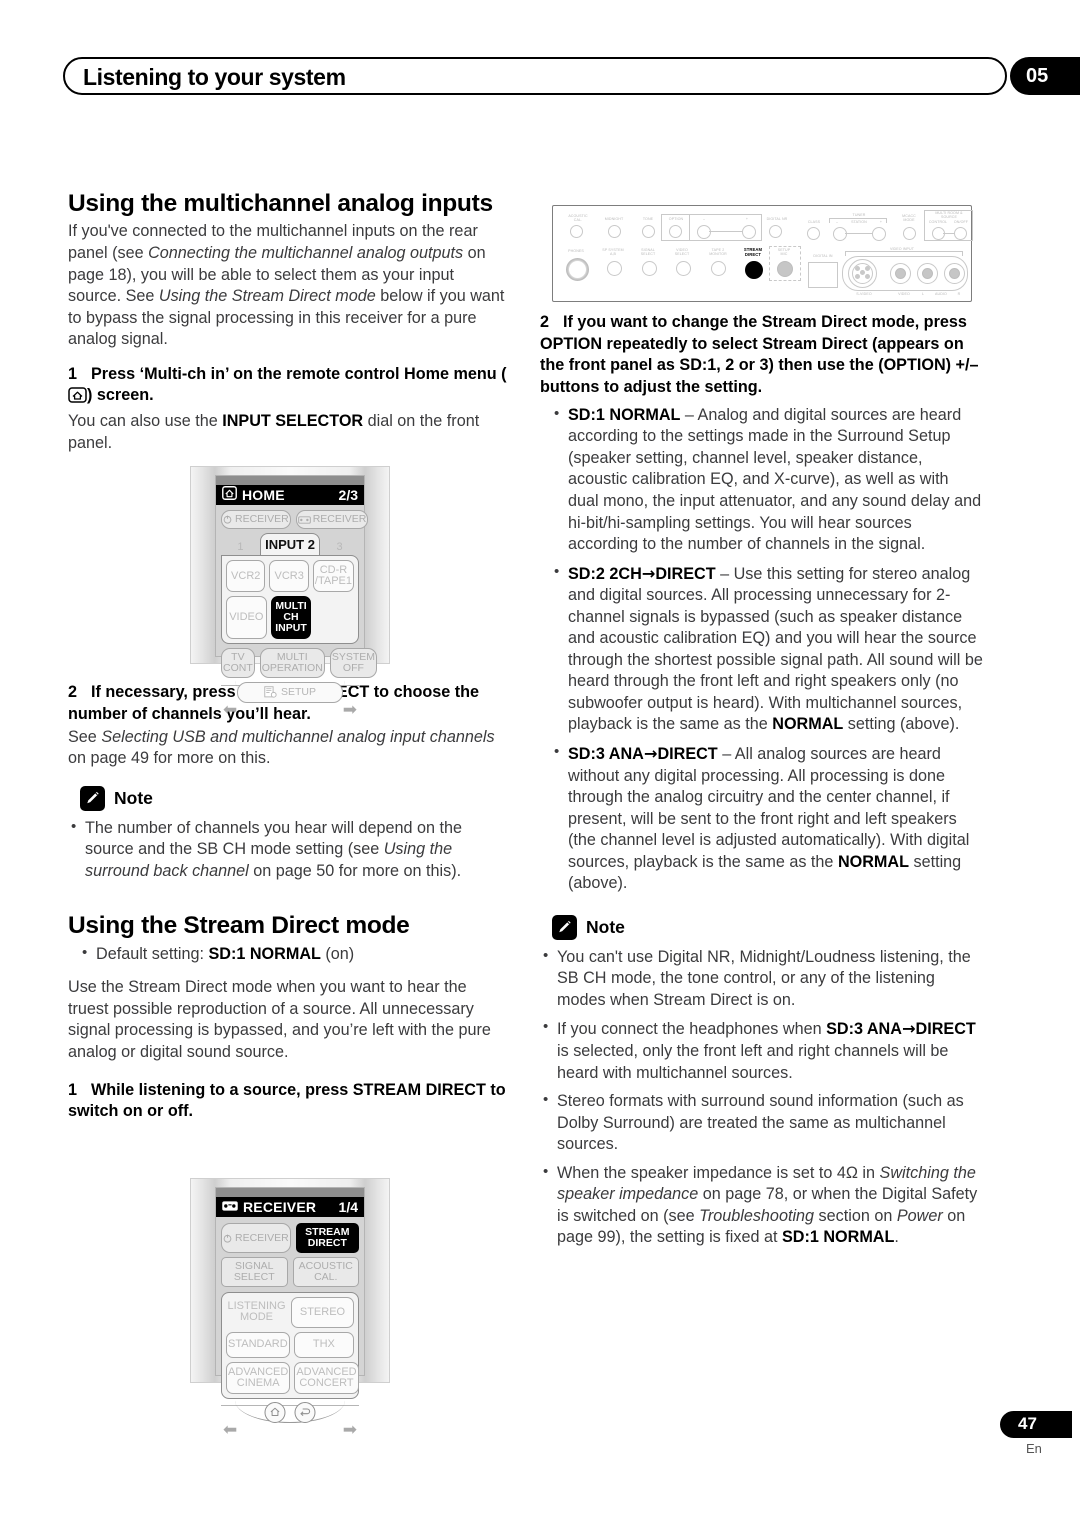 The height and width of the screenshot is (1523, 1080). What do you see at coordinates (813, 233) in the screenshot?
I see `class-knob` at bounding box center [813, 233].